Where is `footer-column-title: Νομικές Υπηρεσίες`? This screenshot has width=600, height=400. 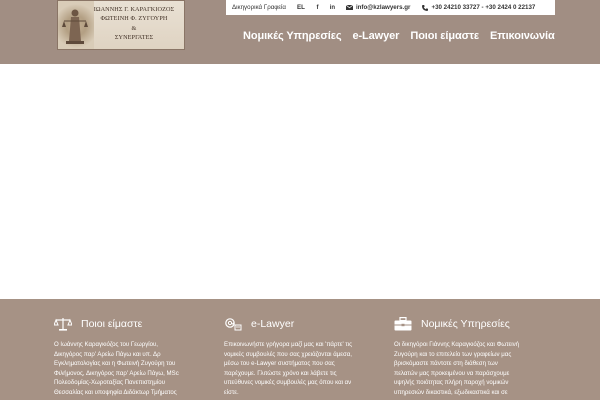
footer-column-title: Νομικές Υπηρεσίες is located at coordinates (465, 324).